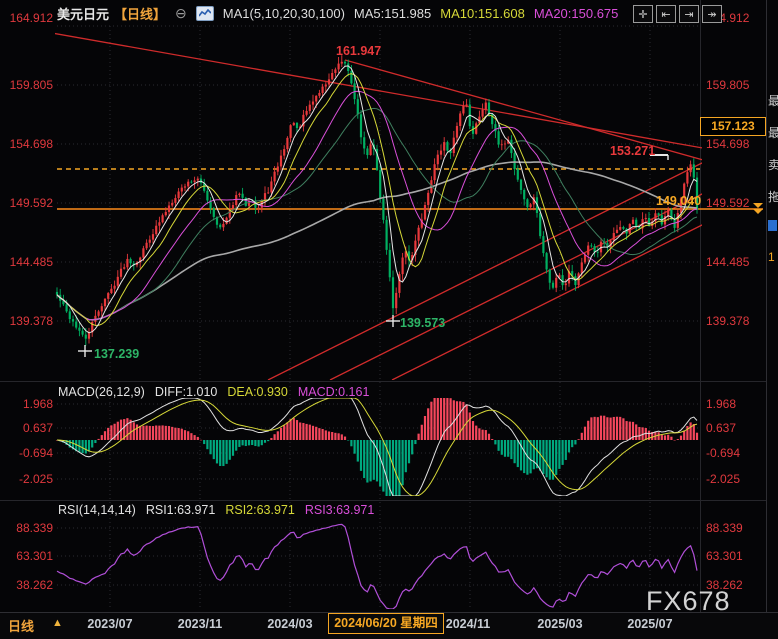 This screenshot has width=778, height=639. Describe the element at coordinates (560, 624) in the screenshot. I see `date-axis-label: 2025/03` at that location.